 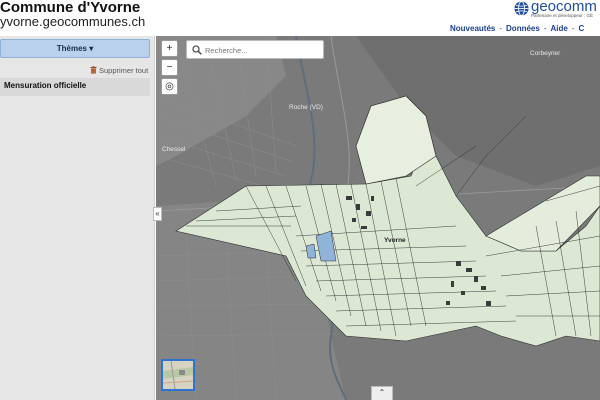 I want to click on logo-tagline: Partenaire et développeur : GÉ, so click(x=562, y=15).